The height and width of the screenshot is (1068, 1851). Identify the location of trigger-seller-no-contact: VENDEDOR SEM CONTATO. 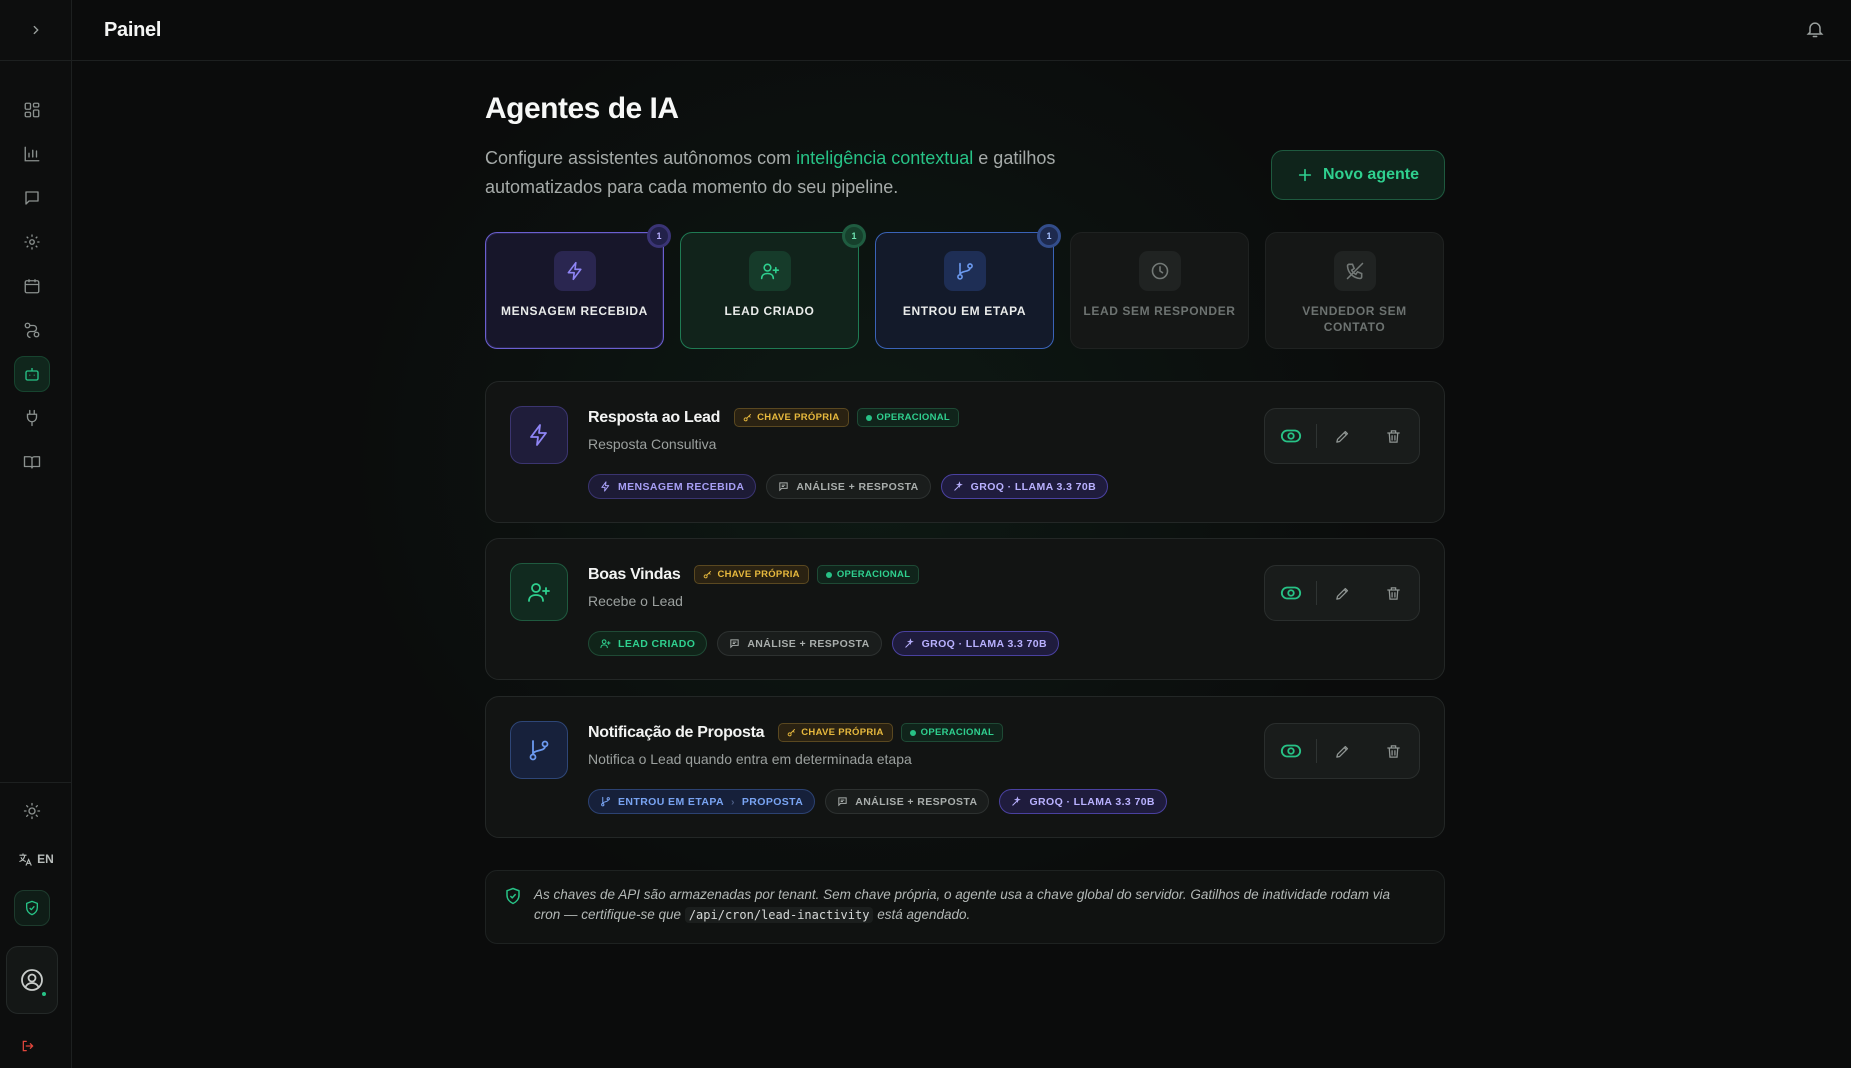
(1354, 290).